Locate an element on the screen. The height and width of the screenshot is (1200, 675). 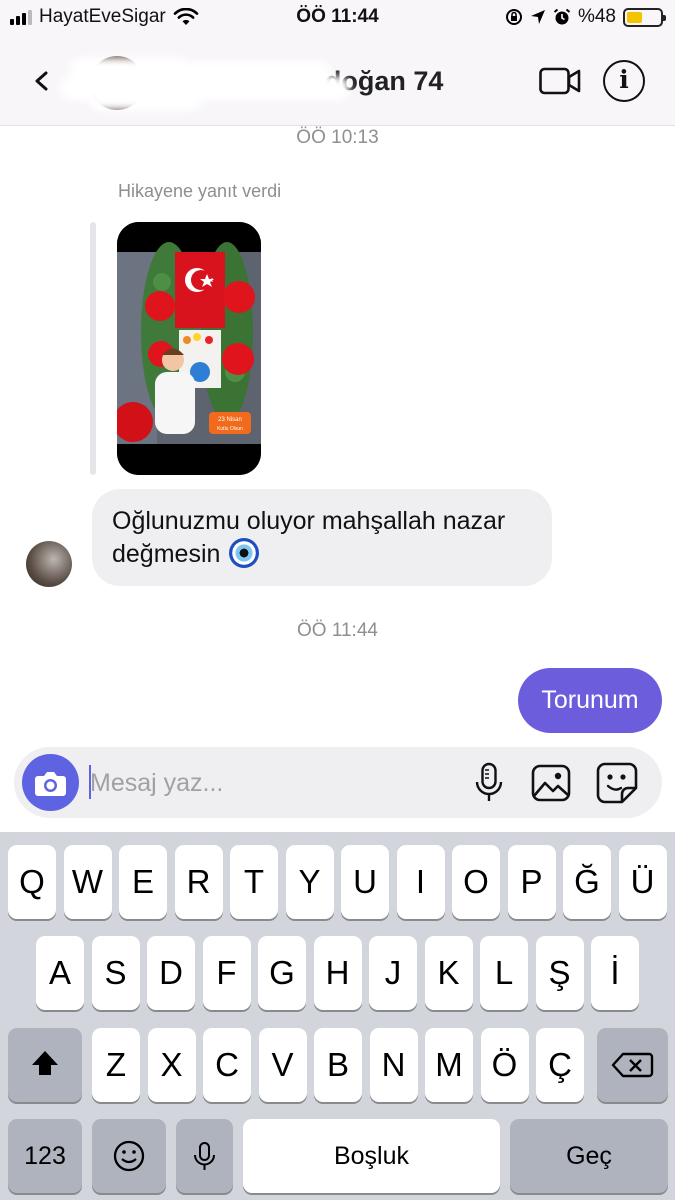
dictation-key is located at coordinates (204, 1156).